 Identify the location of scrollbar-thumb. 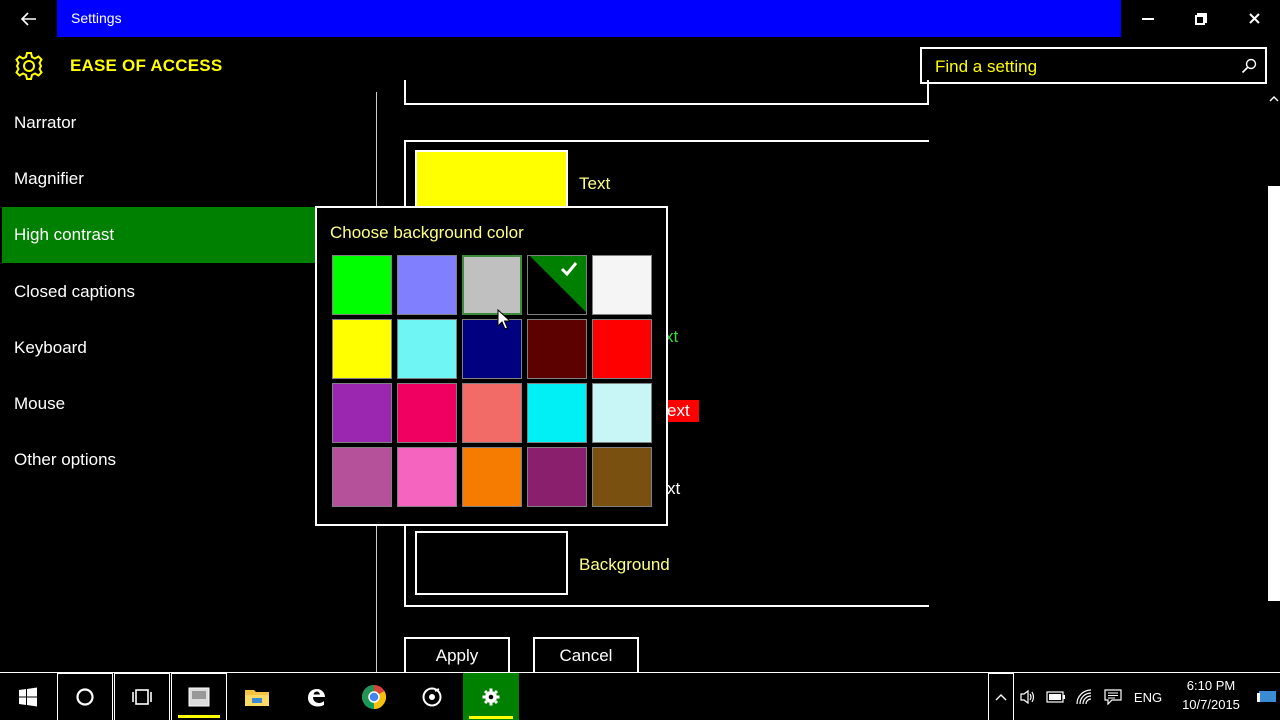
(1274, 393).